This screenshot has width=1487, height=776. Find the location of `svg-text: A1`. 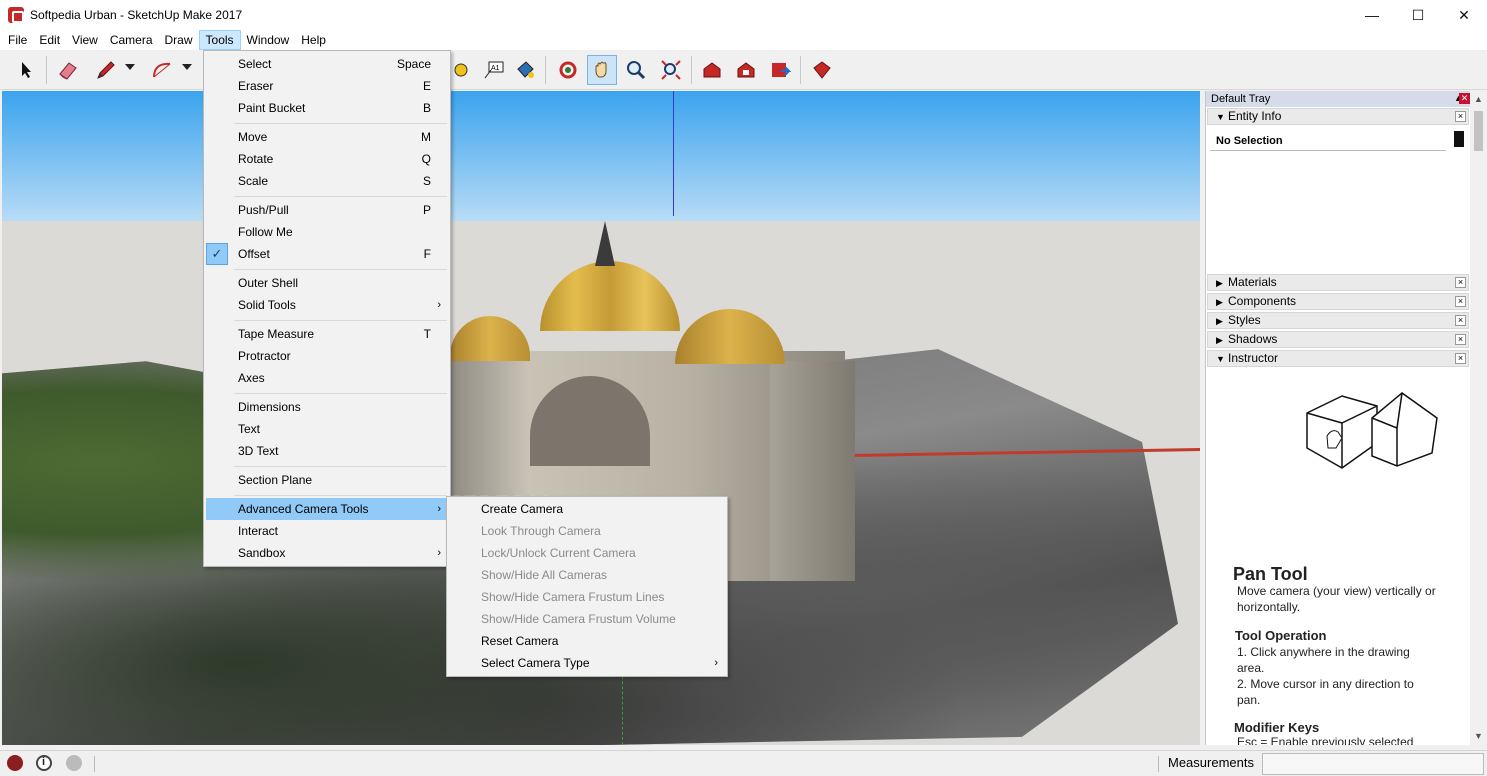

svg-text: A1 is located at coordinates (495, 68).